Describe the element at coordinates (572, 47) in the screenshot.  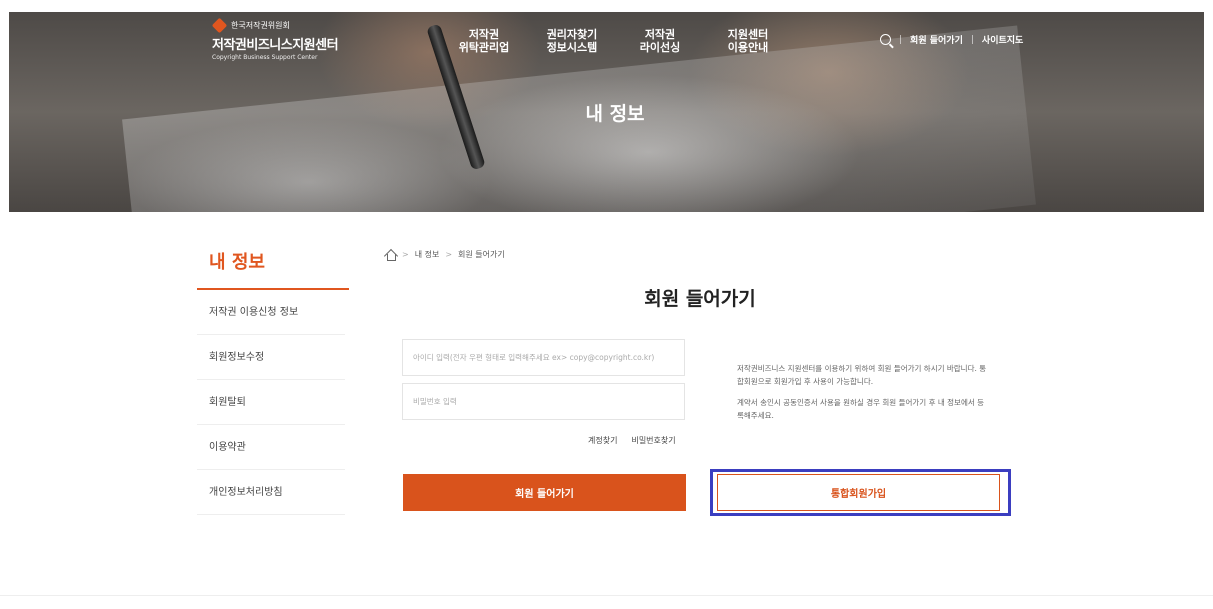
I see `nav-label-line2: 정보시스템` at that location.